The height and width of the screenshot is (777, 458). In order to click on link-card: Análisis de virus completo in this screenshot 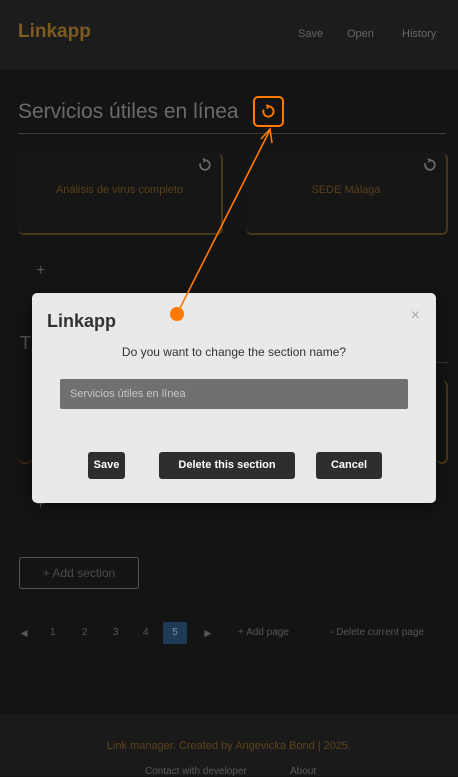, I will do `click(120, 194)`.